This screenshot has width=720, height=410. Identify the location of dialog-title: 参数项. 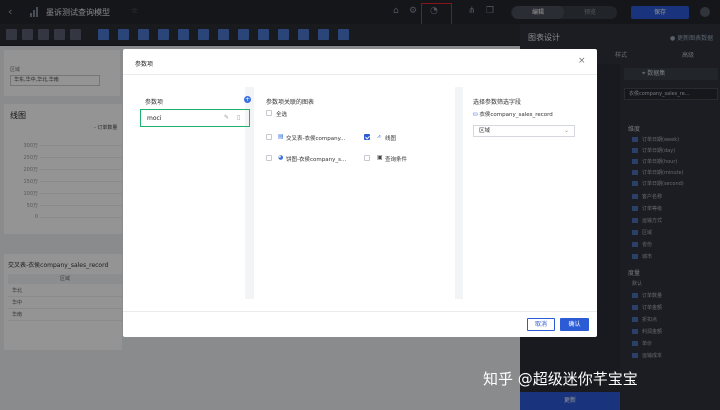
(144, 64).